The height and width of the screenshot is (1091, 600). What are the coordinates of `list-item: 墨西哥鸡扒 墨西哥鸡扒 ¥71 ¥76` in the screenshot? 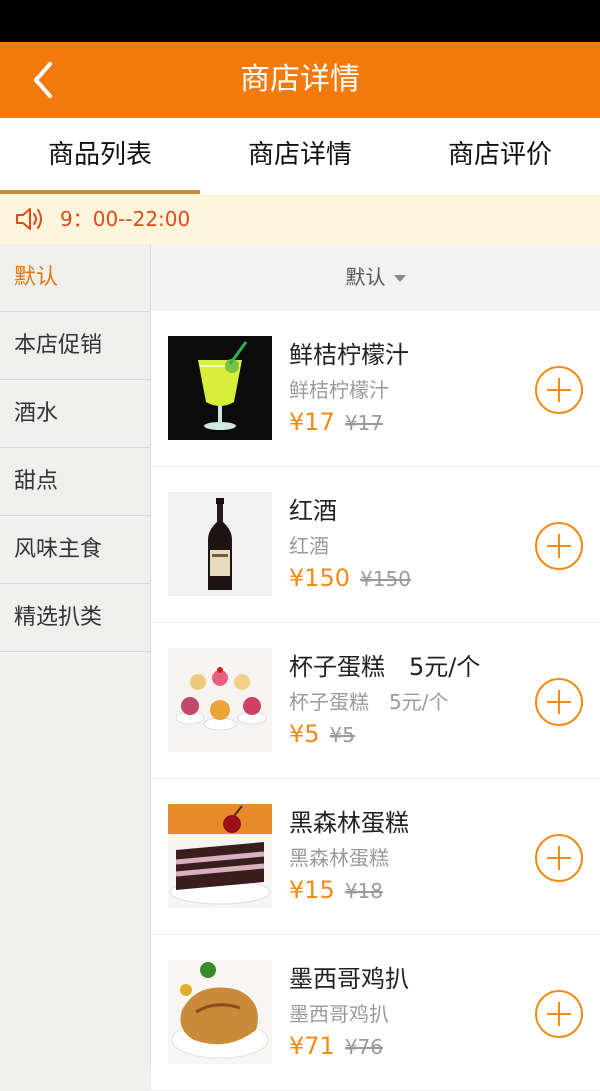 It's located at (375, 1013).